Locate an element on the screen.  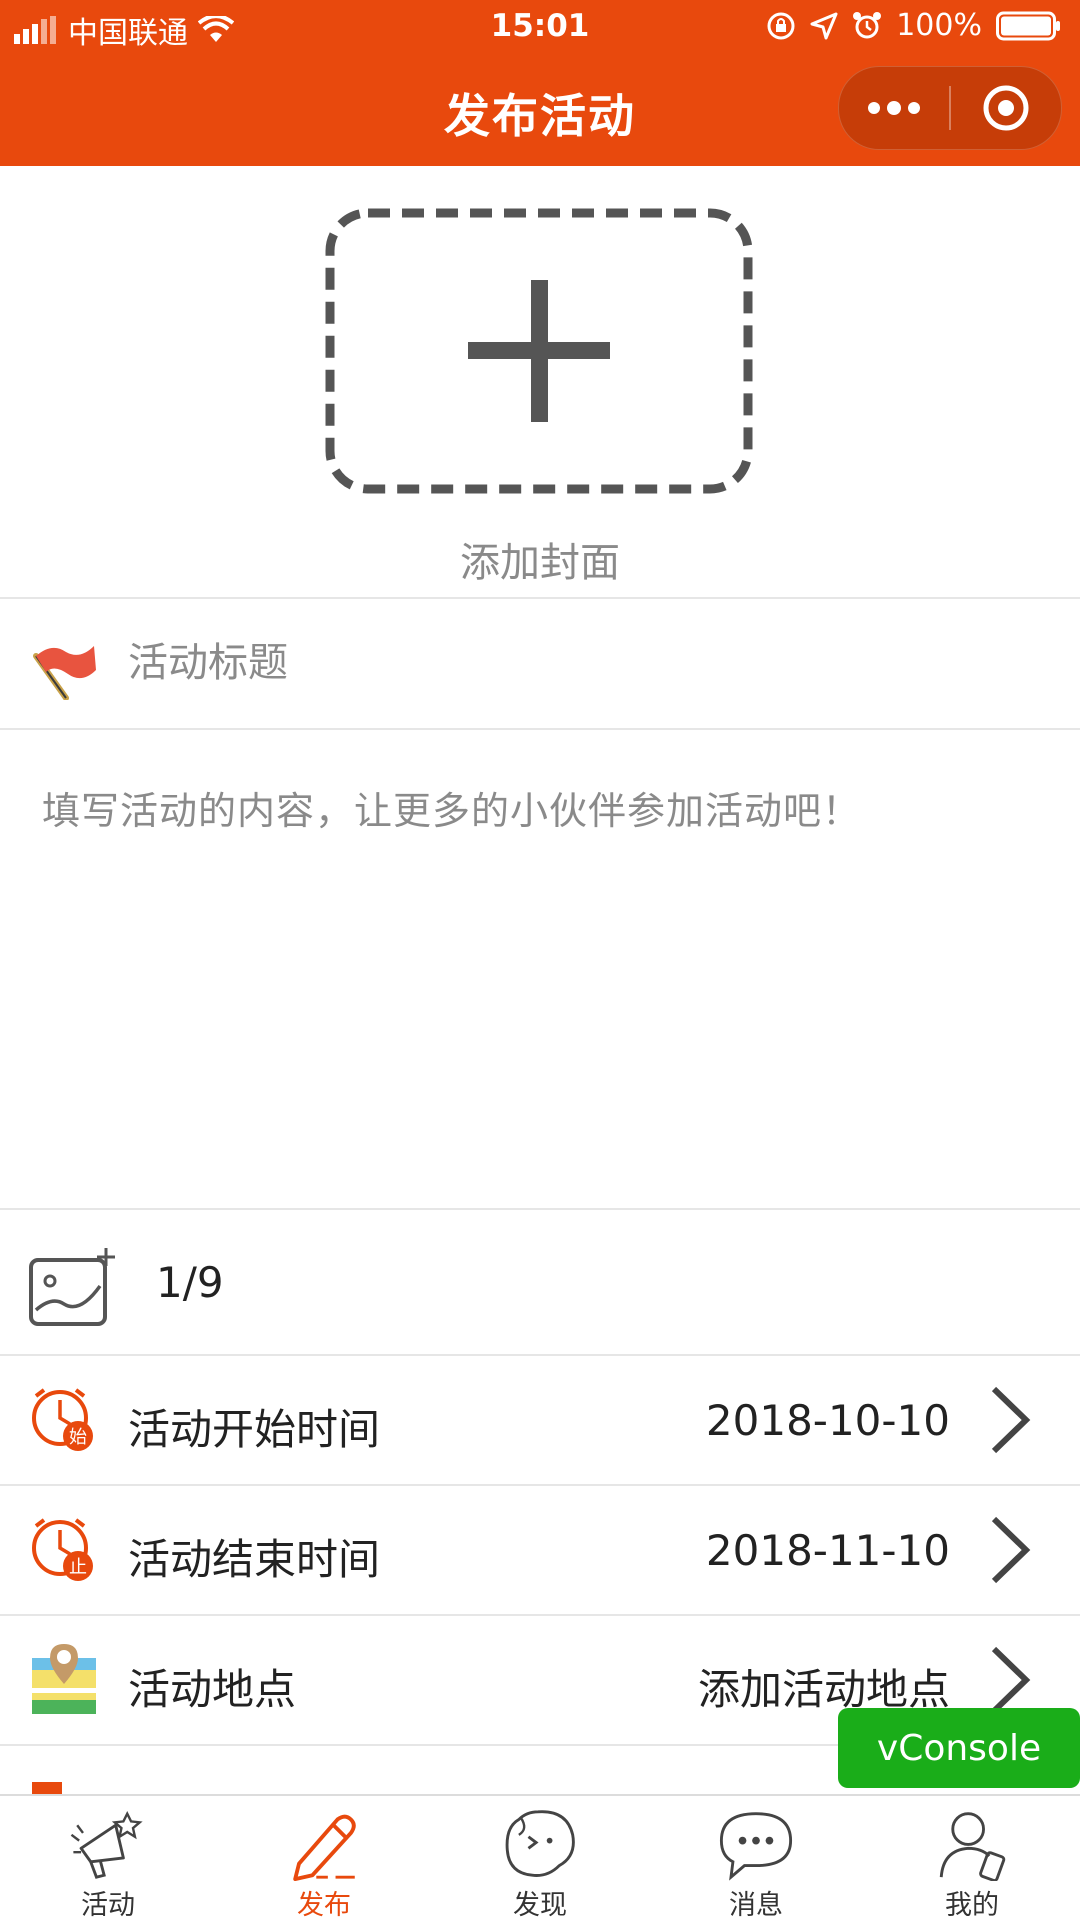
alarm-icon is located at coordinates (867, 24).